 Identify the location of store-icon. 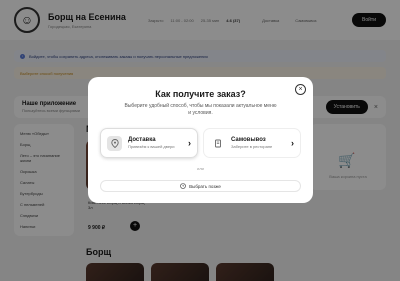
(217, 143).